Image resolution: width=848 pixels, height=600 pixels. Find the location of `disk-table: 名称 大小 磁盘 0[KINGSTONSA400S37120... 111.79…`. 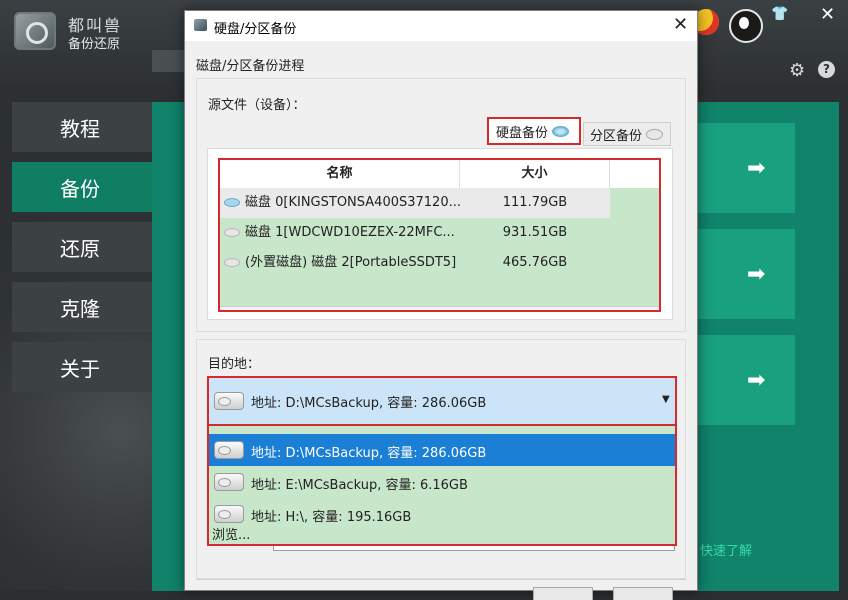

disk-table: 名称 大小 磁盘 0[KINGSTONSA400S37120... 111.79… is located at coordinates (439, 235).